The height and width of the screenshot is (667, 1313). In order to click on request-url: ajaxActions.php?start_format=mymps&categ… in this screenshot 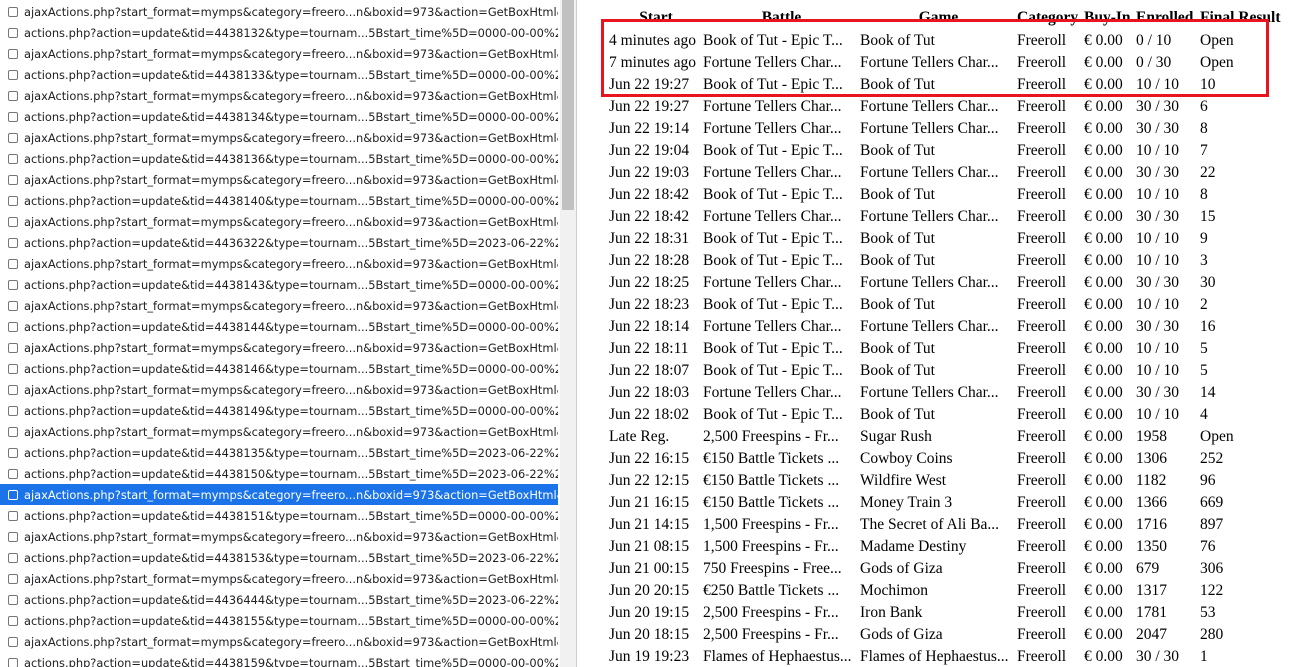, I will do `click(291, 536)`.